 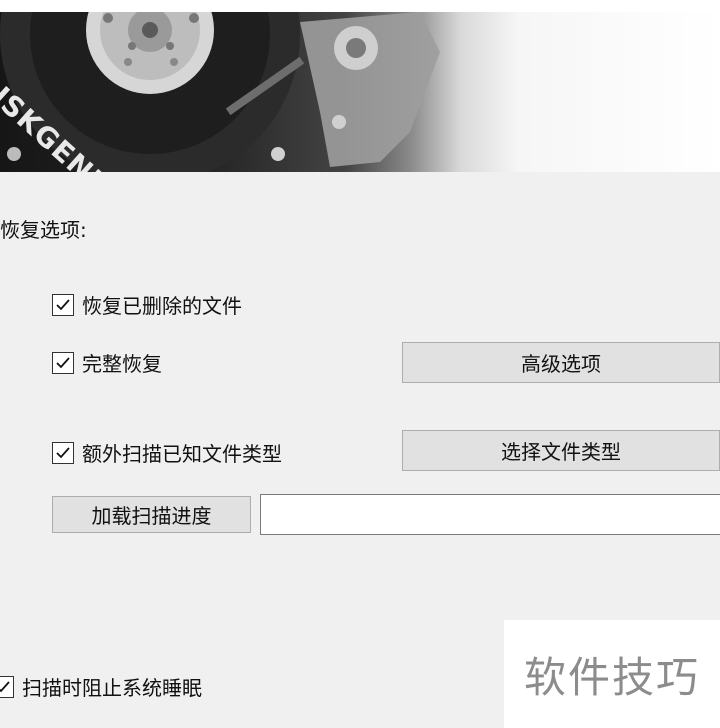 I want to click on scan-progress-path-field, so click(x=490, y=514).